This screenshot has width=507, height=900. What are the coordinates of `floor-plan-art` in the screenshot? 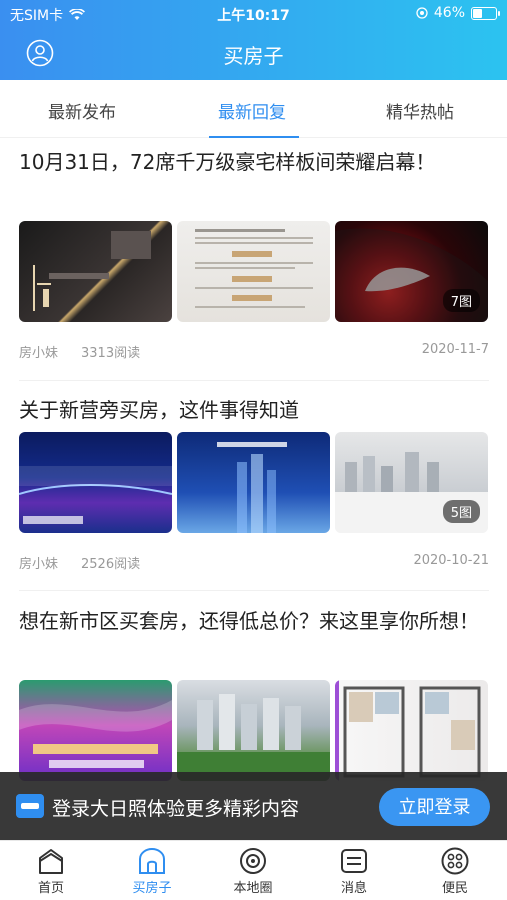 It's located at (408, 730).